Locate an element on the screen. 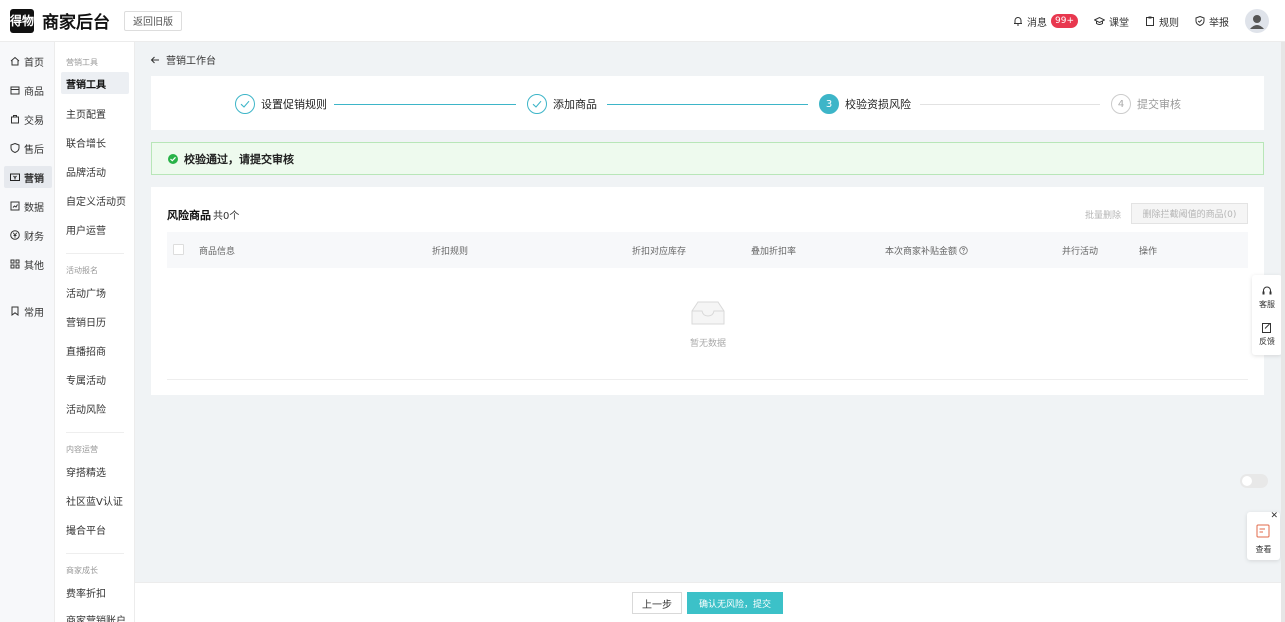  sub-item-brand-activity: 品牌活动 is located at coordinates (95, 171).